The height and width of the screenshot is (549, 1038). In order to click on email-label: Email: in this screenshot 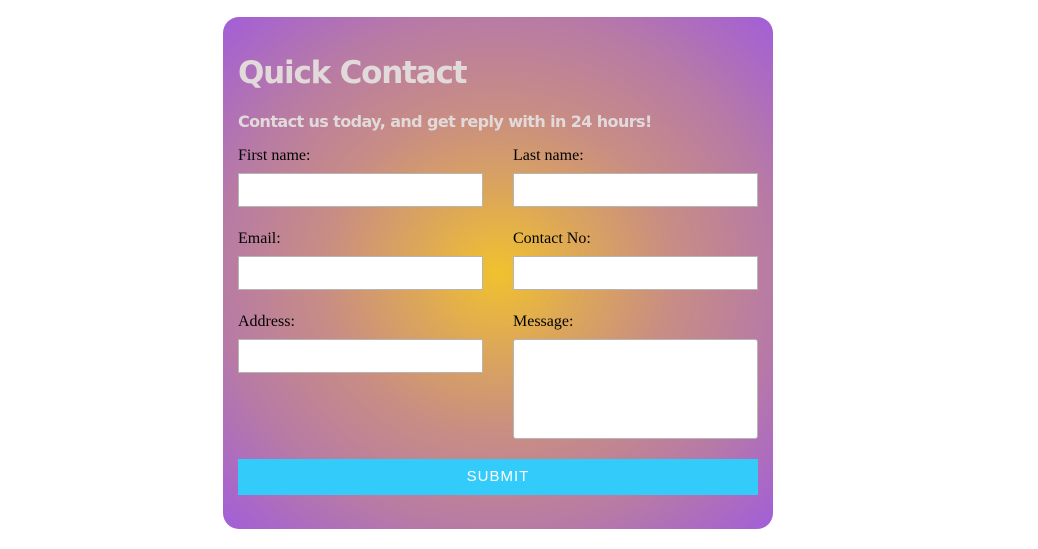, I will do `click(259, 238)`.